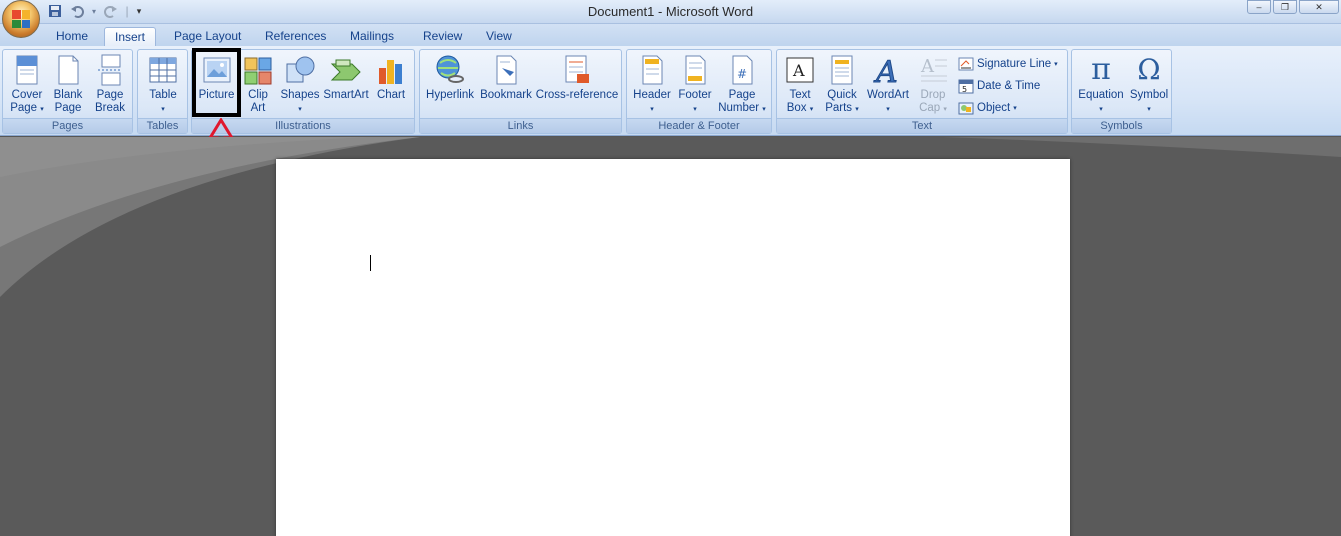 The image size is (1341, 536). What do you see at coordinates (577, 84) in the screenshot?
I see `cross-reference-button: Cross-reference` at bounding box center [577, 84].